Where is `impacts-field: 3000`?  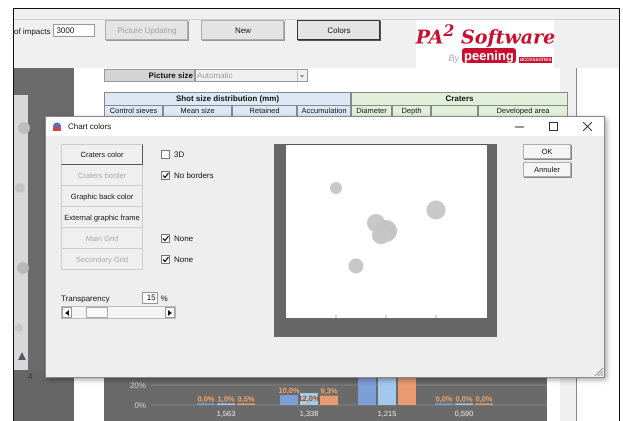
impacts-field: 3000 is located at coordinates (74, 30).